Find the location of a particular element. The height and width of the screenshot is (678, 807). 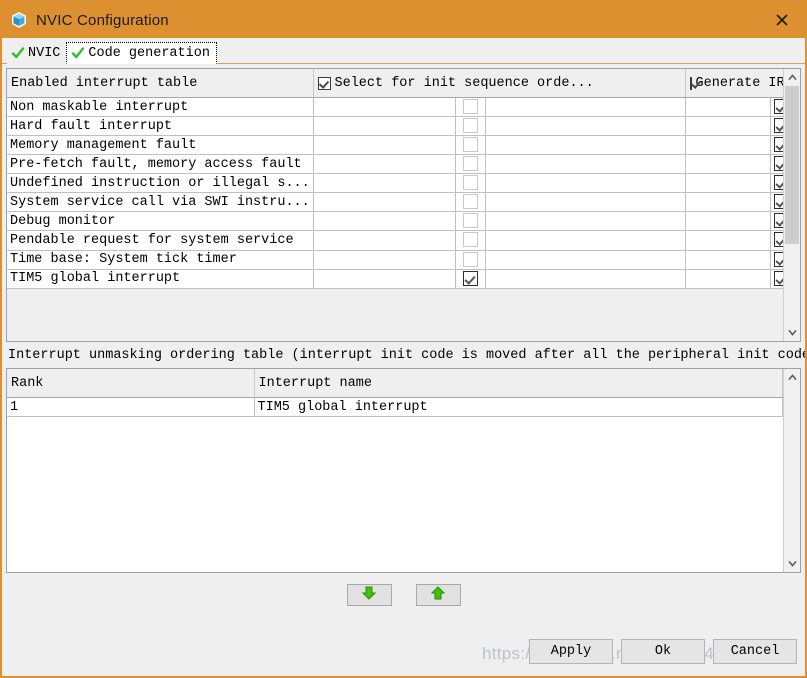

interrupt-name-cell: Pendable request for system service is located at coordinates (160, 240).